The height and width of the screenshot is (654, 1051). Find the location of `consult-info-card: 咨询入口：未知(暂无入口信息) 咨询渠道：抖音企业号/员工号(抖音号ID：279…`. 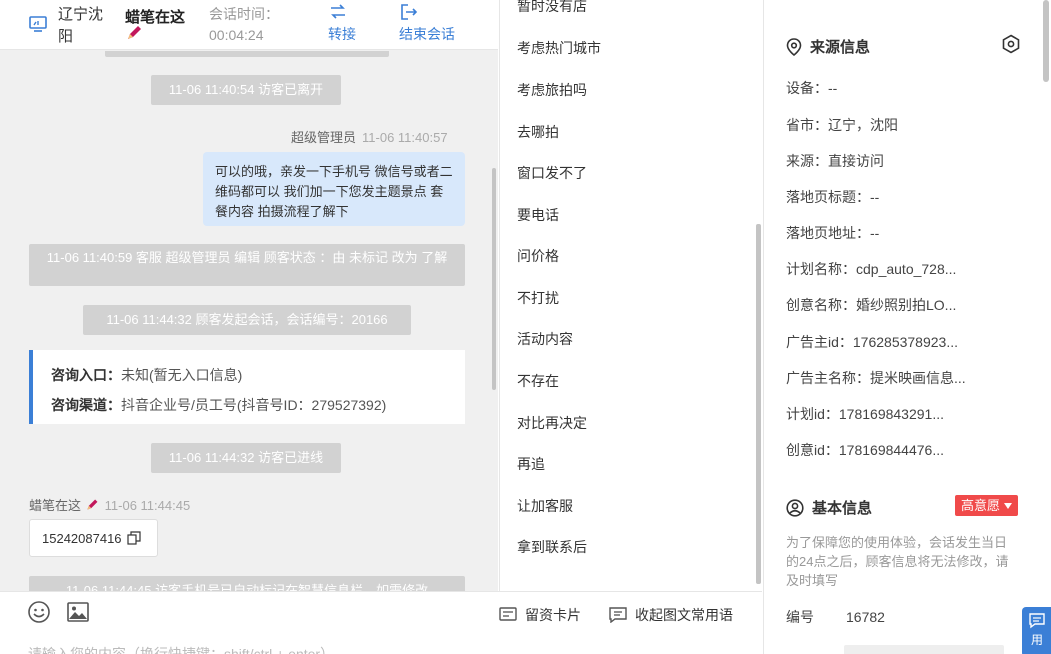

consult-info-card: 咨询入口：未知(暂无入口信息) 咨询渠道：抖音企业号/员工号(抖音号ID：279… is located at coordinates (247, 387).